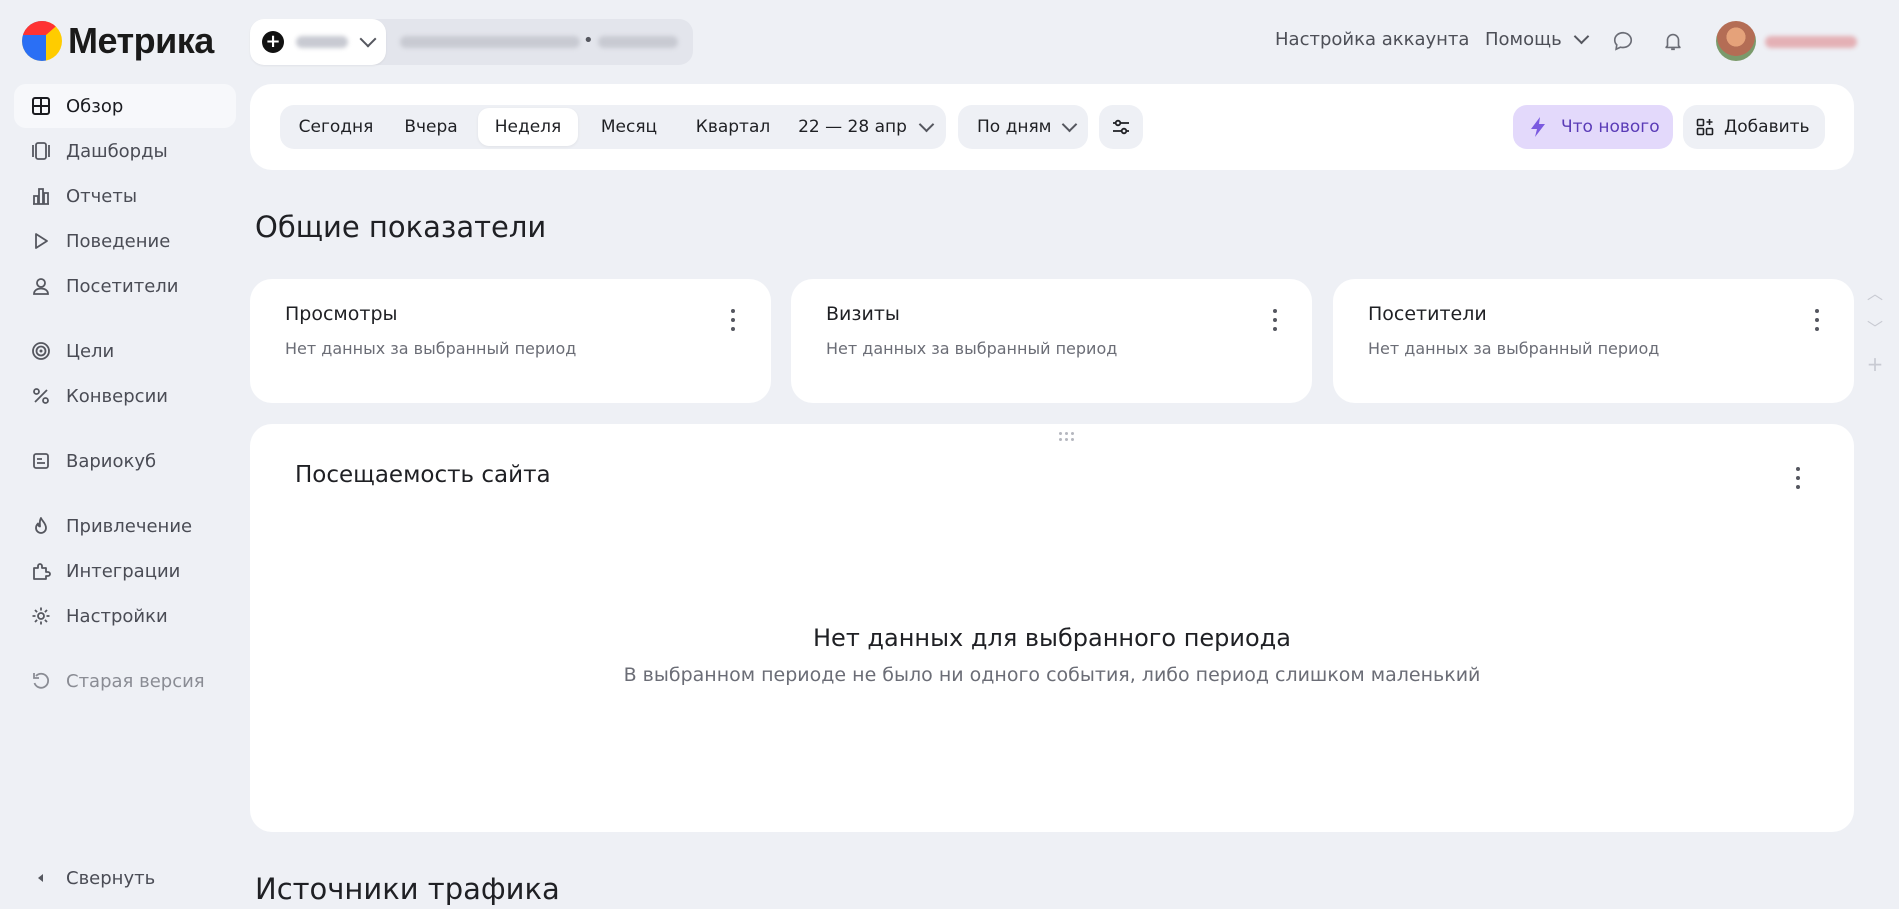  I want to click on undo-icon, so click(41, 681).